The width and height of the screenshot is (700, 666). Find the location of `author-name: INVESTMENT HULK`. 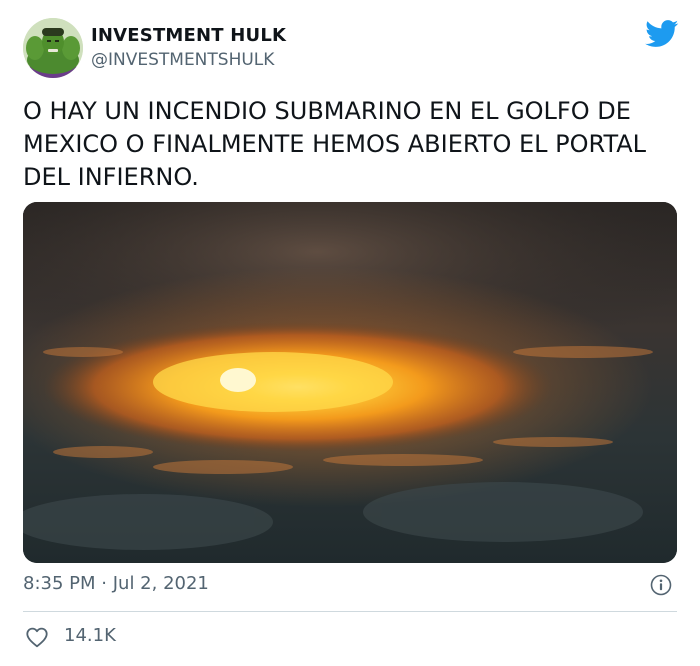

author-name: INVESTMENT HULK is located at coordinates (188, 35).